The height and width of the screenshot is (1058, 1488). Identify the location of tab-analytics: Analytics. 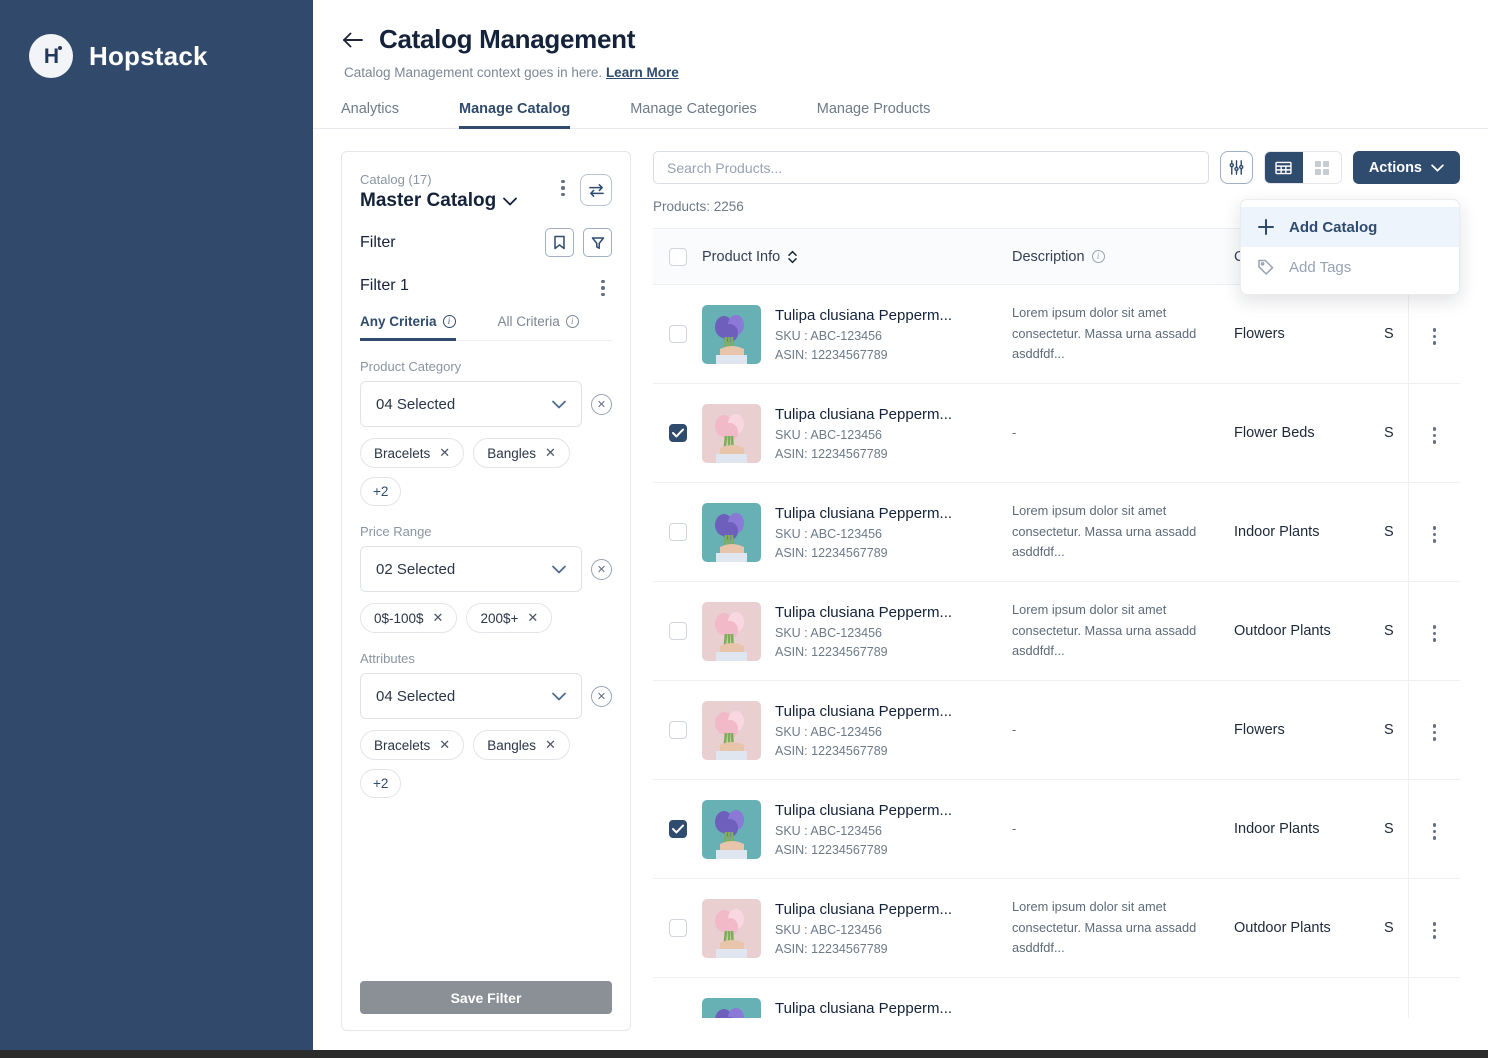
(370, 115).